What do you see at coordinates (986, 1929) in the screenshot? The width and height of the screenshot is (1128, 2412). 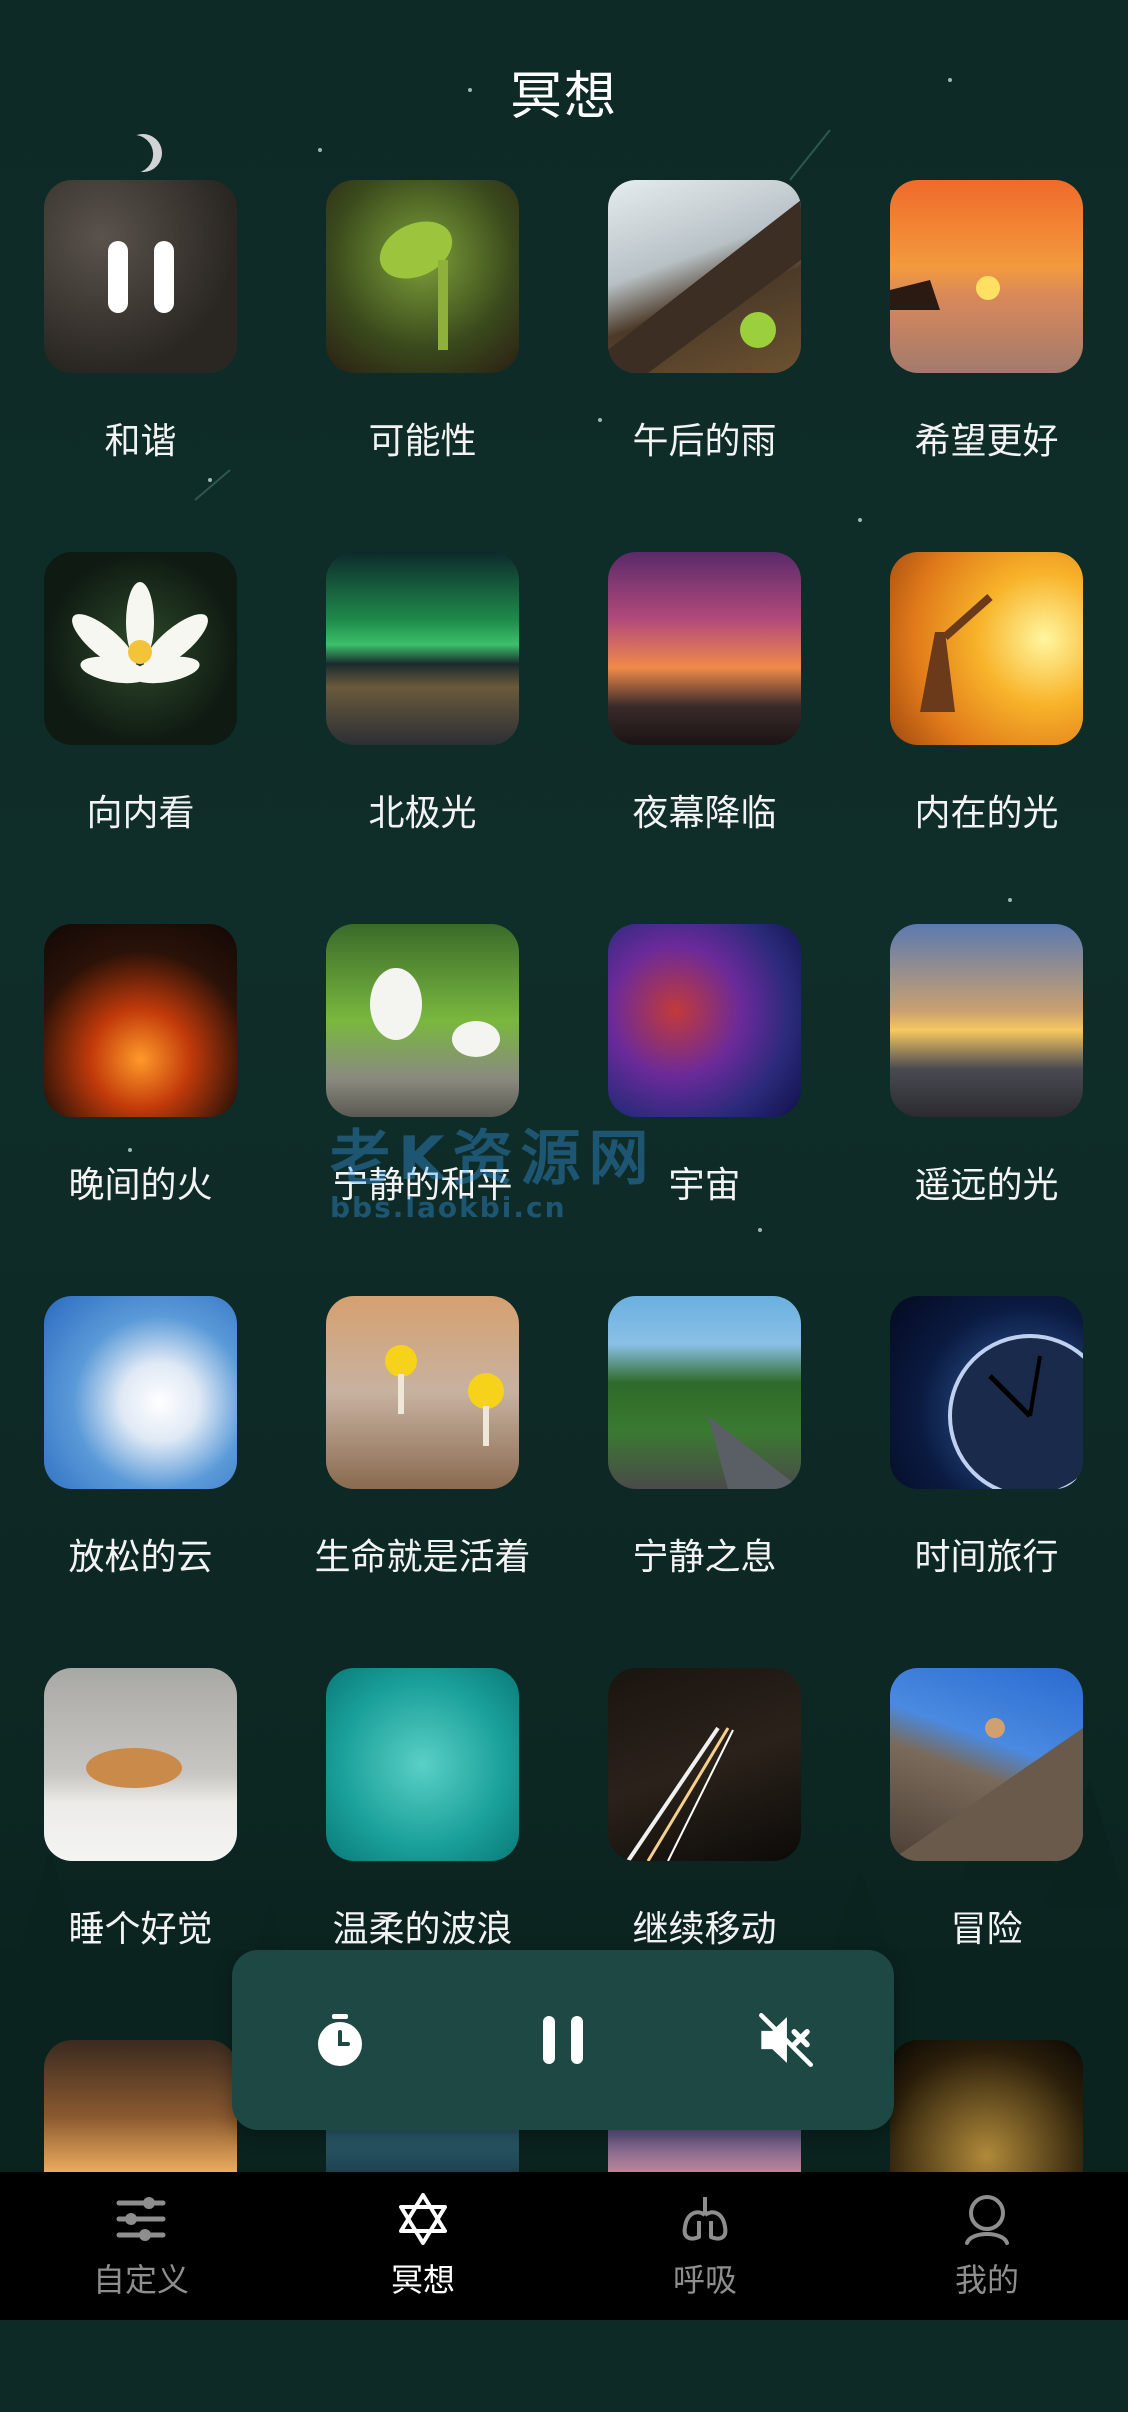 I see `tile-label: 冒险` at bounding box center [986, 1929].